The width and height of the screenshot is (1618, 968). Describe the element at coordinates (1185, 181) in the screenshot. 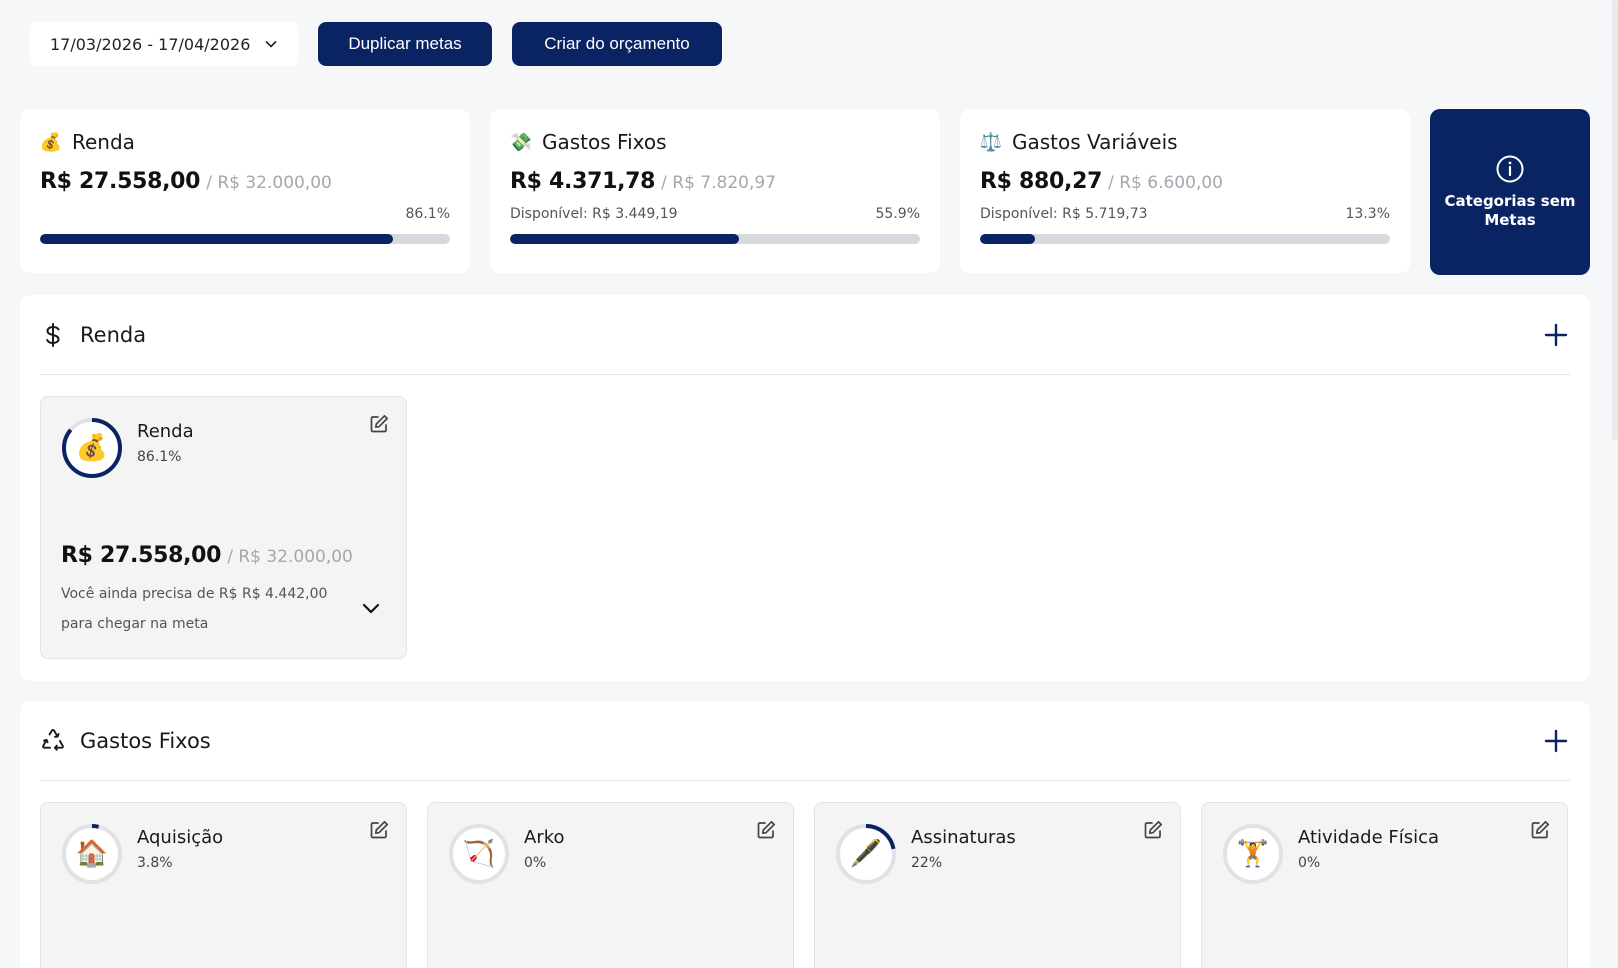

I see `summary-amount: R$ 880,27 / R$ 6.600,00` at that location.